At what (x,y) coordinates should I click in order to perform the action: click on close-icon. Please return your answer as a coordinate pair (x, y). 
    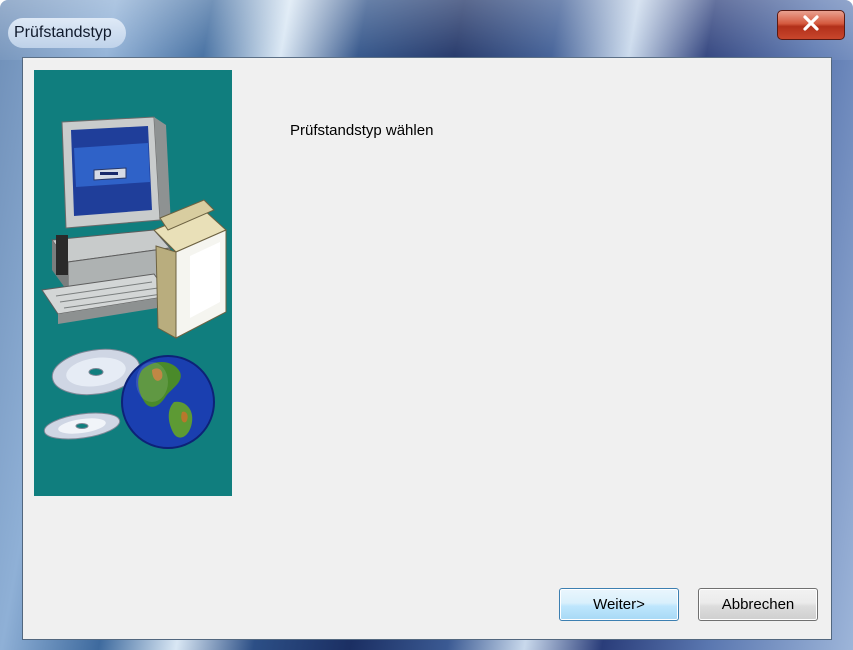
    Looking at the image, I should click on (811, 25).